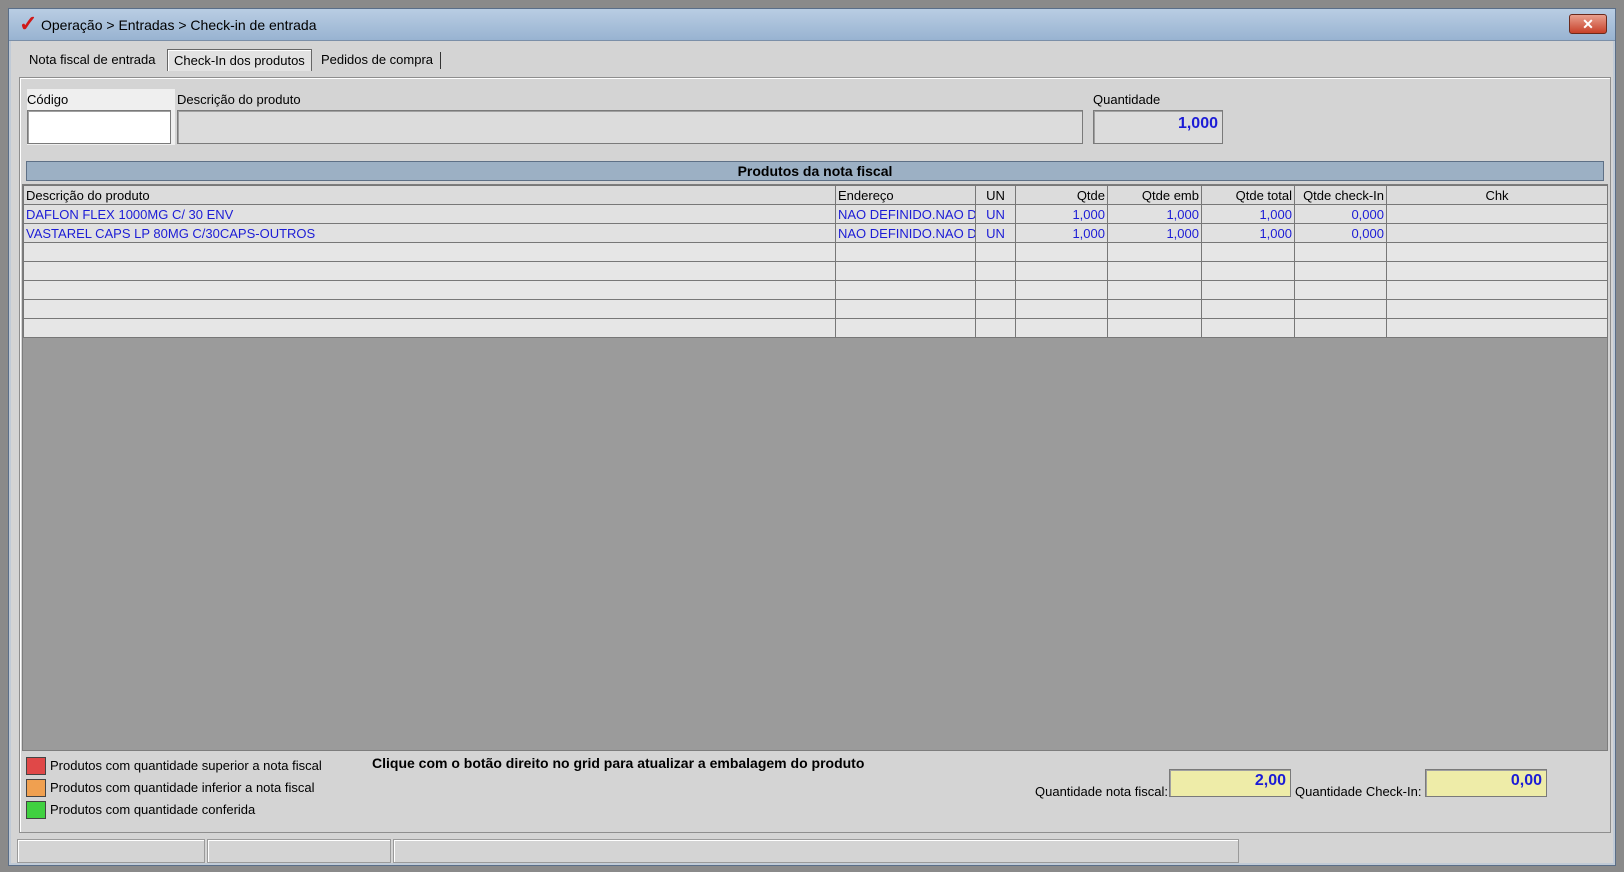 This screenshot has height=872, width=1624. What do you see at coordinates (429, 195) in the screenshot?
I see `col-descricao: Descrição do produto` at bounding box center [429, 195].